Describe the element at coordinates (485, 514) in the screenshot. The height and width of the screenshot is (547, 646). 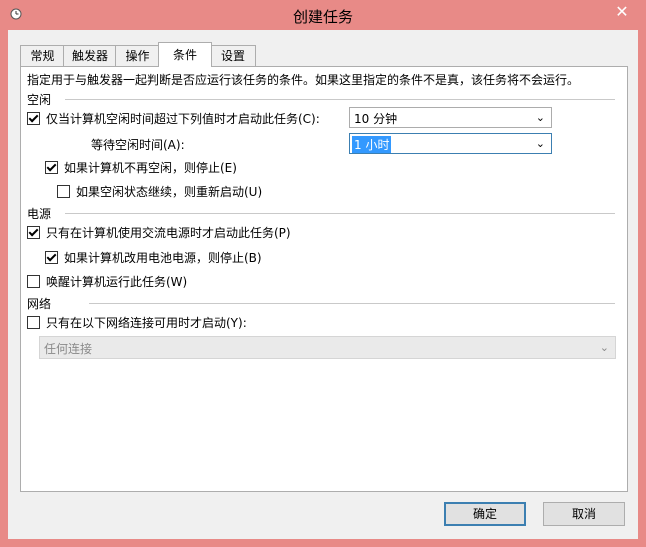
I see `ok-button: 确定` at that location.